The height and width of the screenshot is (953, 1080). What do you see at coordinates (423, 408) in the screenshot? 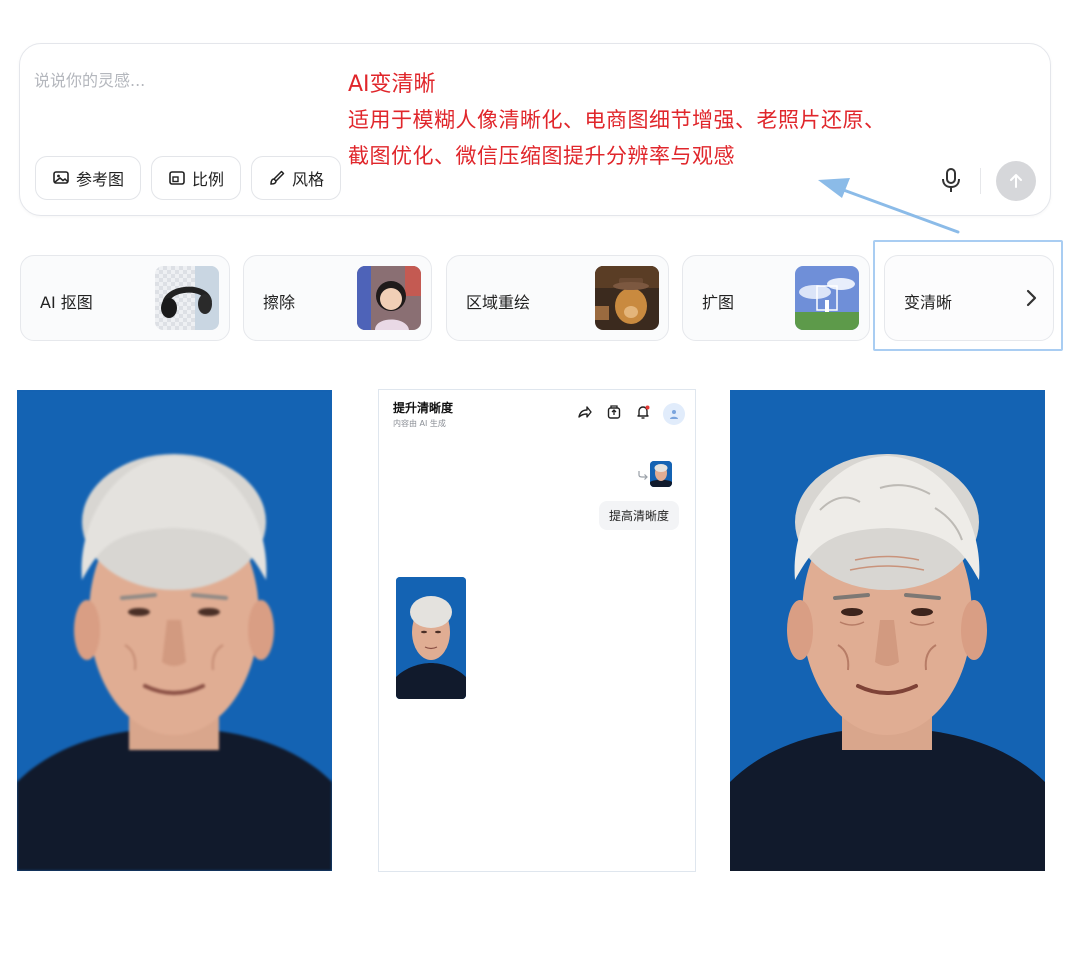
I see `chat-title: 提升清晰度` at bounding box center [423, 408].